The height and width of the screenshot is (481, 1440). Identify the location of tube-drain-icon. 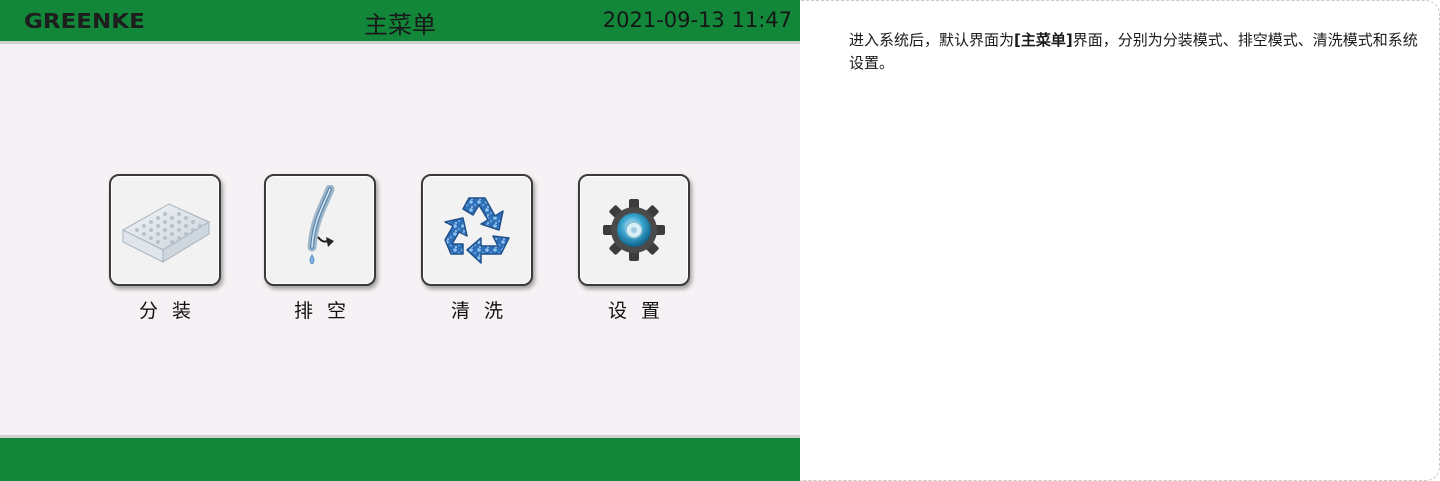
(321, 225).